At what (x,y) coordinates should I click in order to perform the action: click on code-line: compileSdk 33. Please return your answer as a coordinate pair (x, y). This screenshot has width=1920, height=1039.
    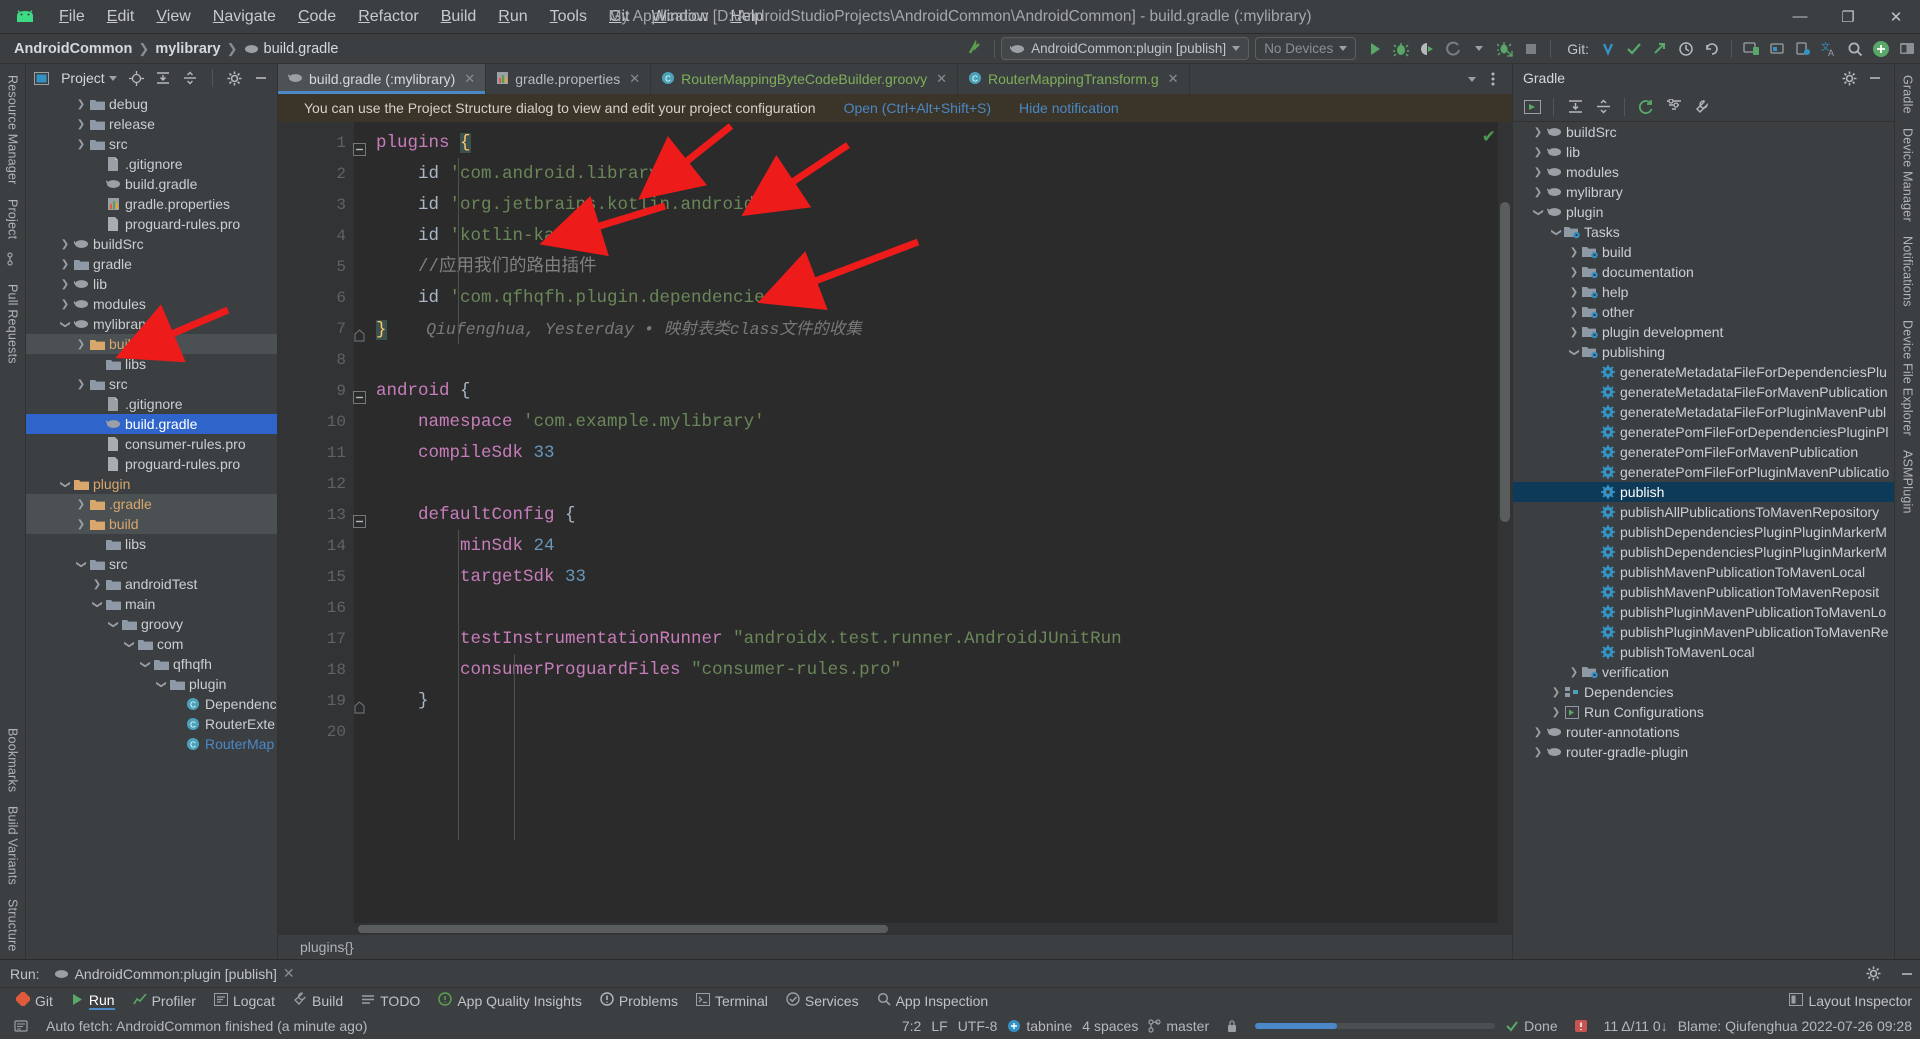
    Looking at the image, I should click on (933, 453).